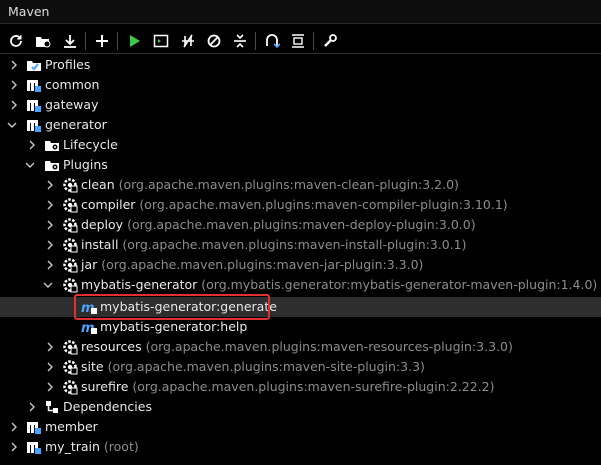  Describe the element at coordinates (300, 125) in the screenshot. I see `tree-node-generator: generator` at that location.